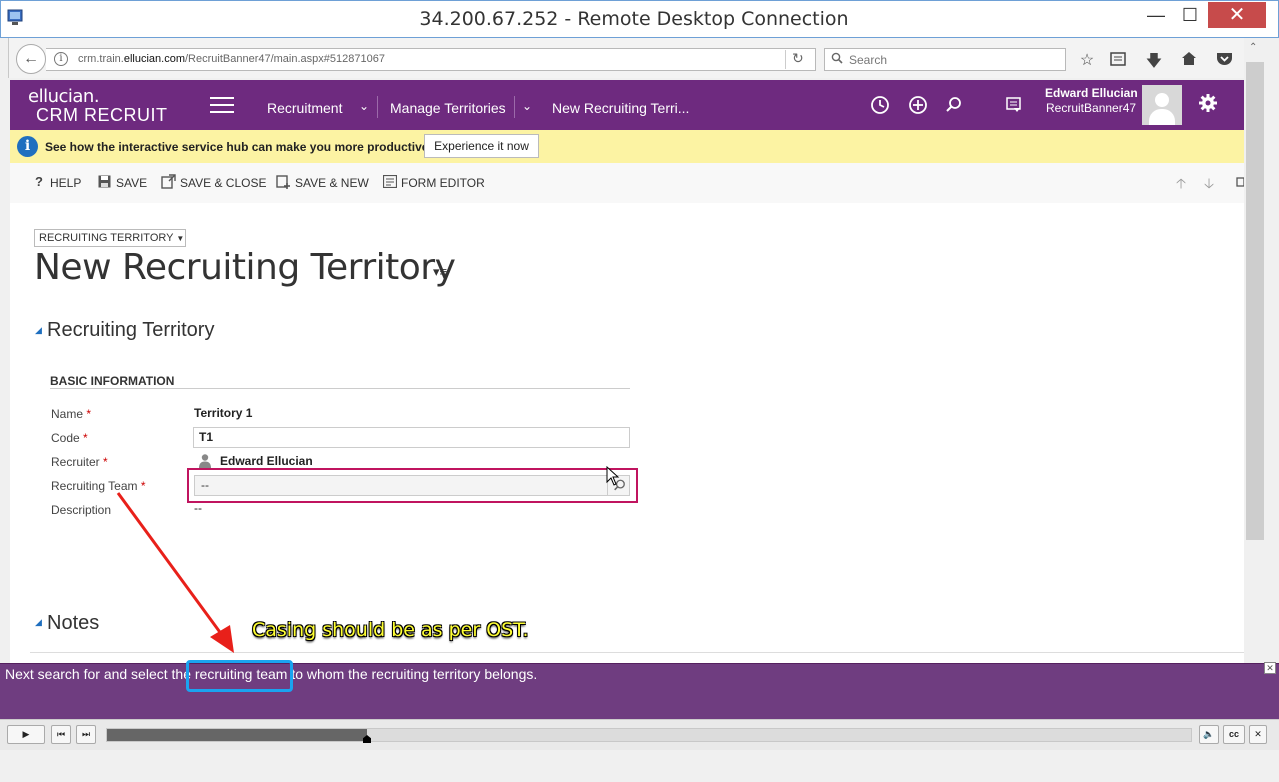  I want to click on search-placeholder: Search, so click(868, 60).